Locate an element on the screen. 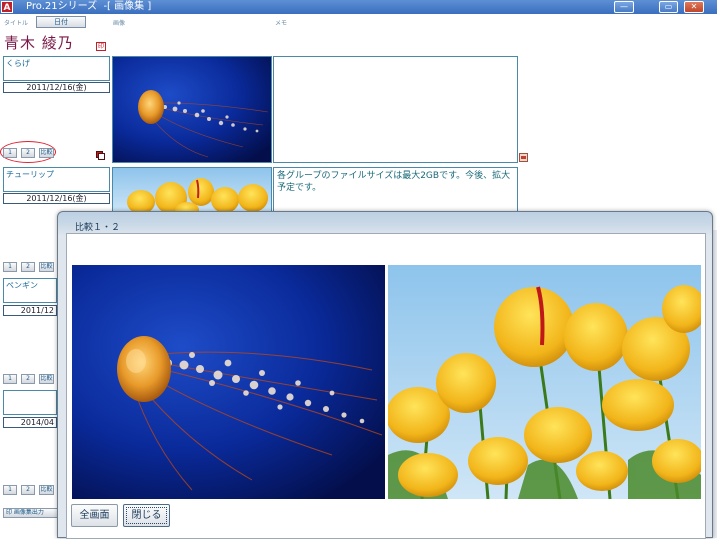 Image resolution: width=717 pixels, height=539 pixels. app-icon: A is located at coordinates (7, 7).